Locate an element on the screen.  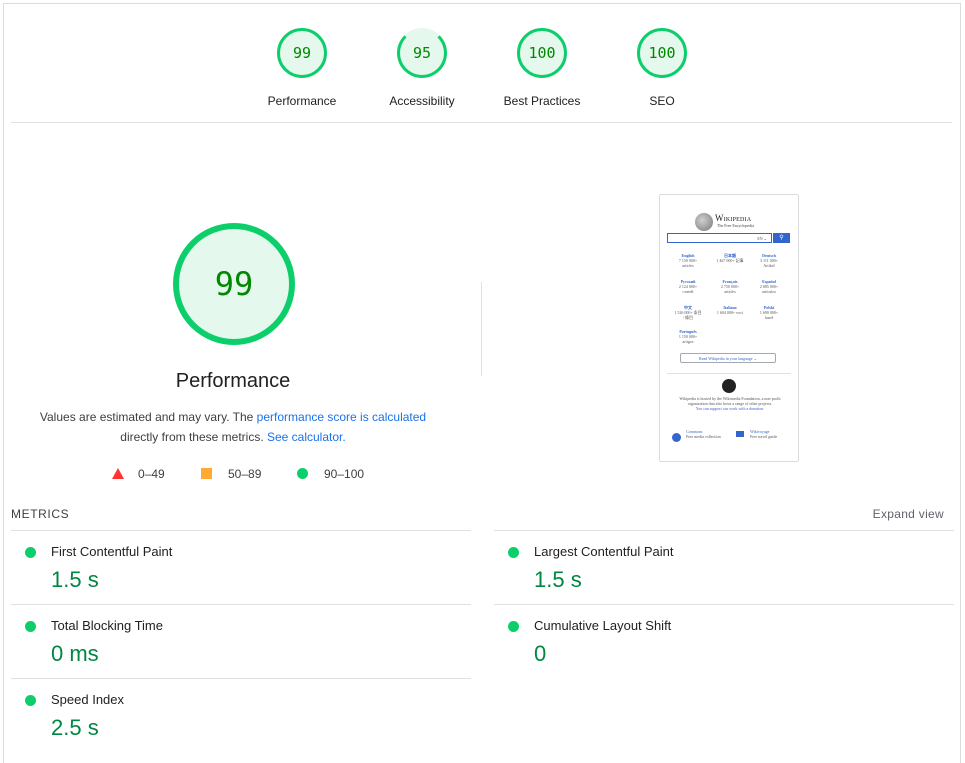
gauge-label: Best Practices is located at coordinates (542, 101).